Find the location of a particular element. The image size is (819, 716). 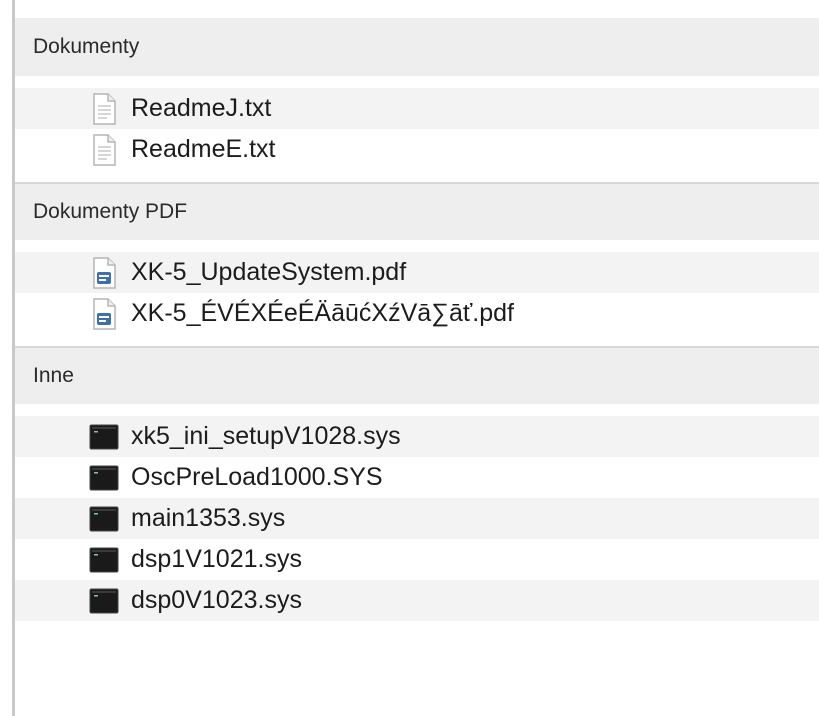

file-name: XK-5_UpdateSystem.pdf is located at coordinates (269, 272).